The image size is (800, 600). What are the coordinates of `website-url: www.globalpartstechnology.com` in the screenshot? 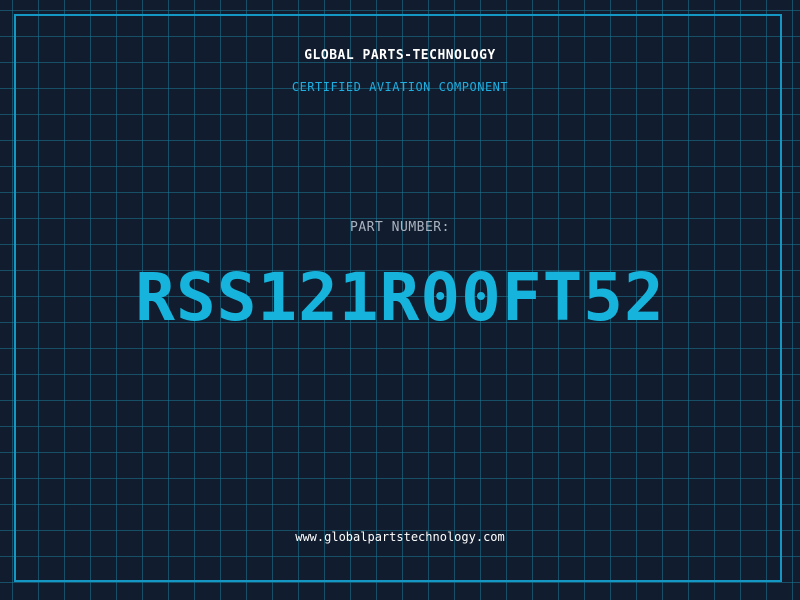 It's located at (400, 537).